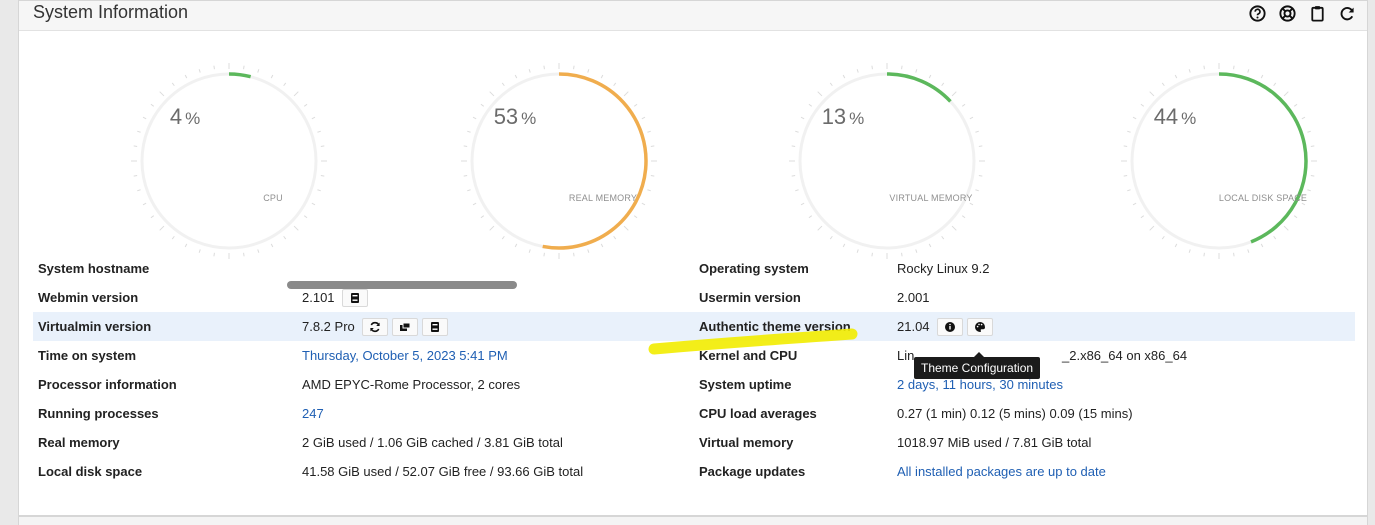 The image size is (1375, 525). What do you see at coordinates (328, 326) in the screenshot?
I see `virtualmin-version-value: 7.8.2 Pro` at bounding box center [328, 326].